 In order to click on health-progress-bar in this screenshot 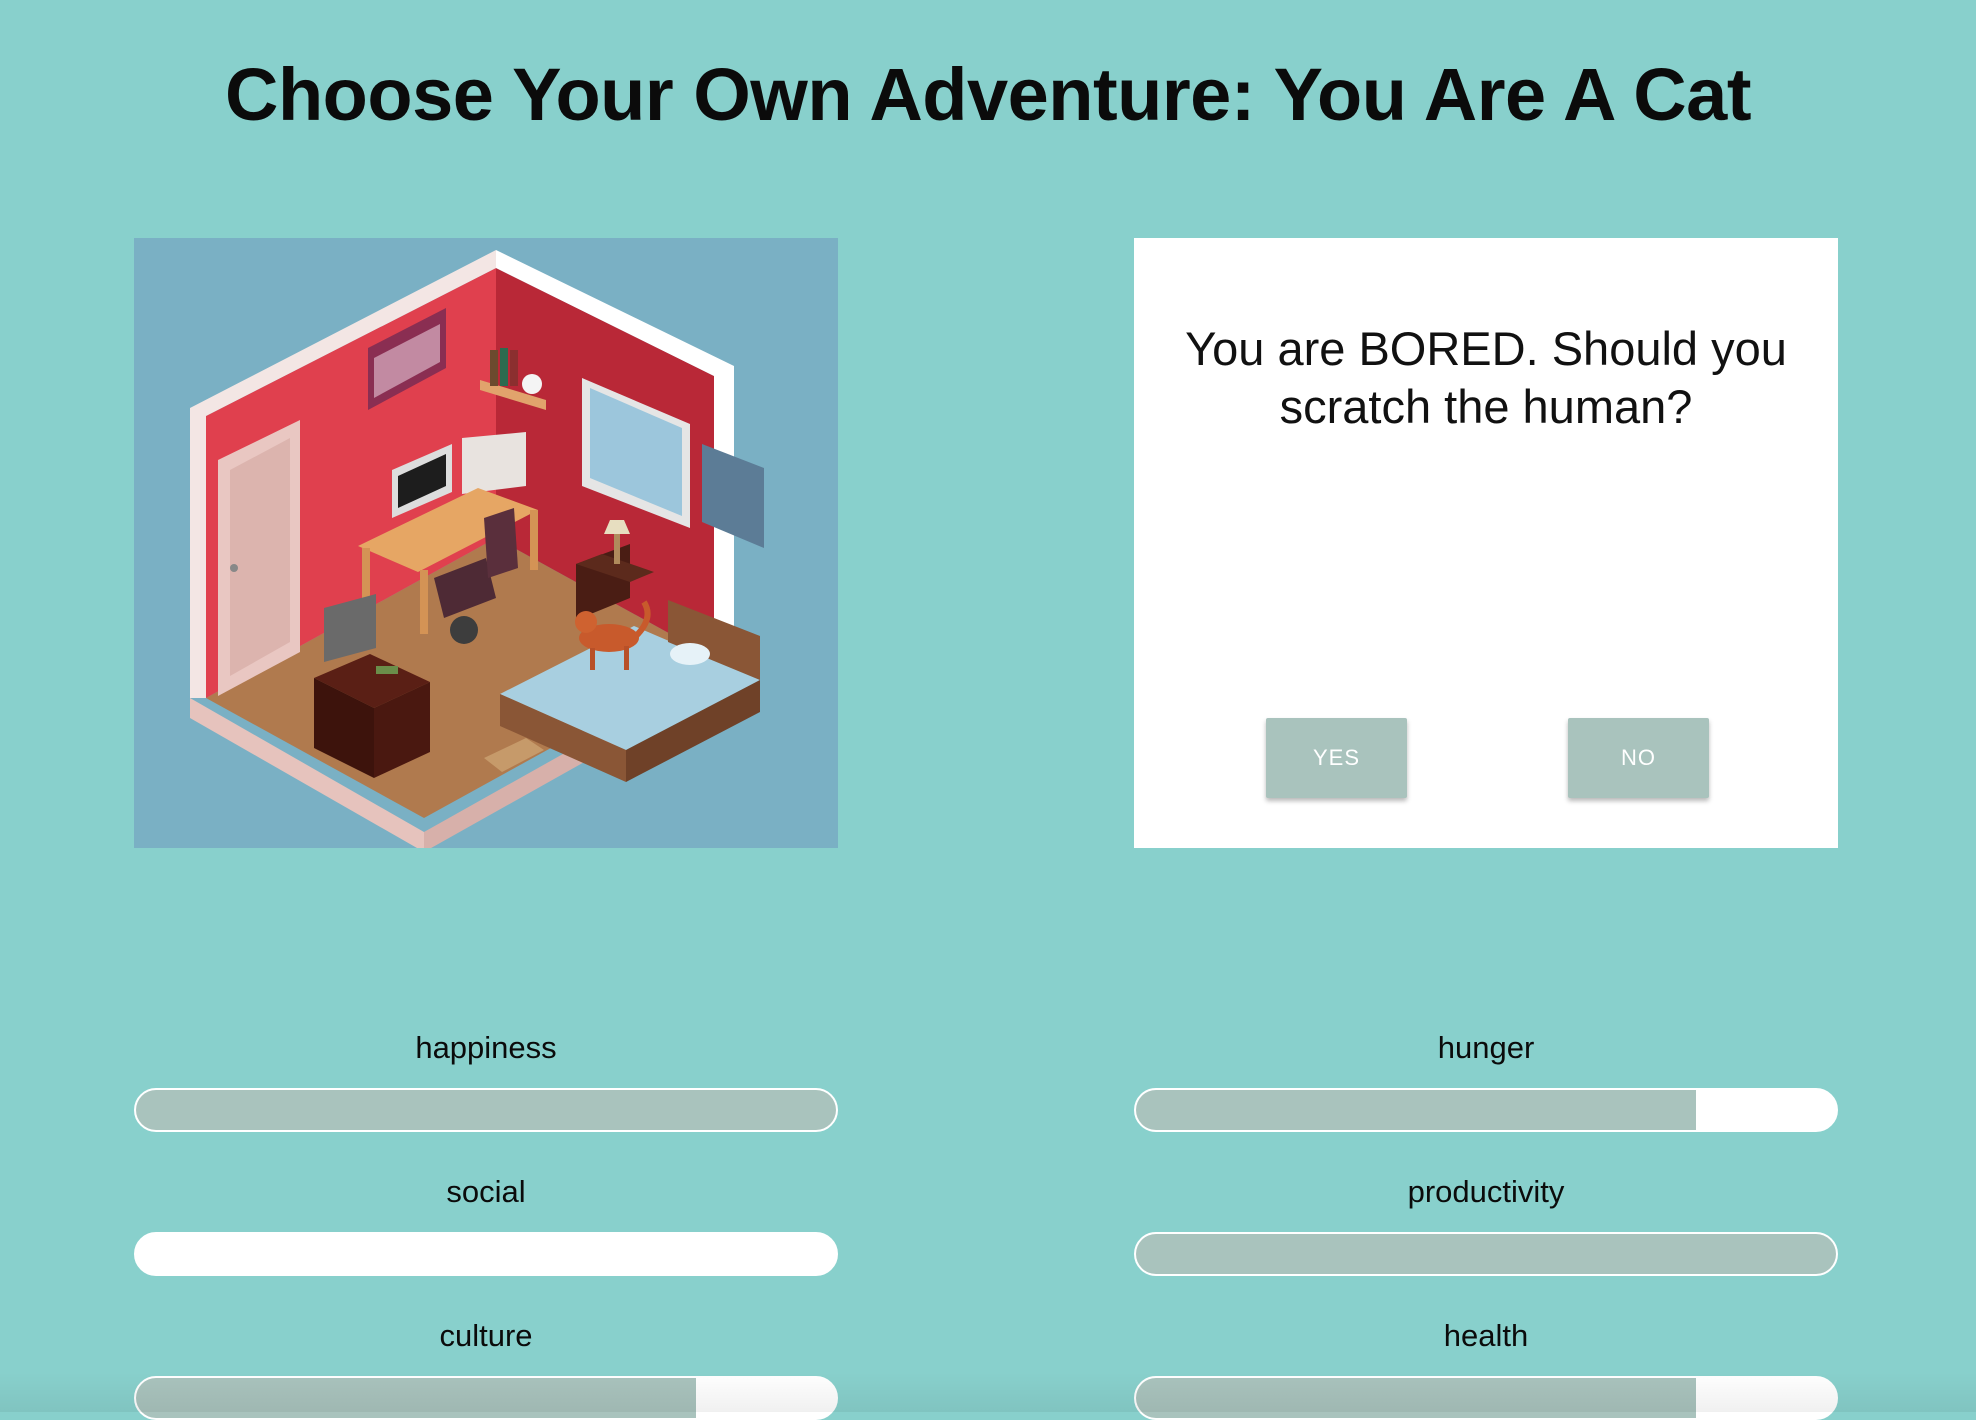, I will do `click(1486, 1398)`.